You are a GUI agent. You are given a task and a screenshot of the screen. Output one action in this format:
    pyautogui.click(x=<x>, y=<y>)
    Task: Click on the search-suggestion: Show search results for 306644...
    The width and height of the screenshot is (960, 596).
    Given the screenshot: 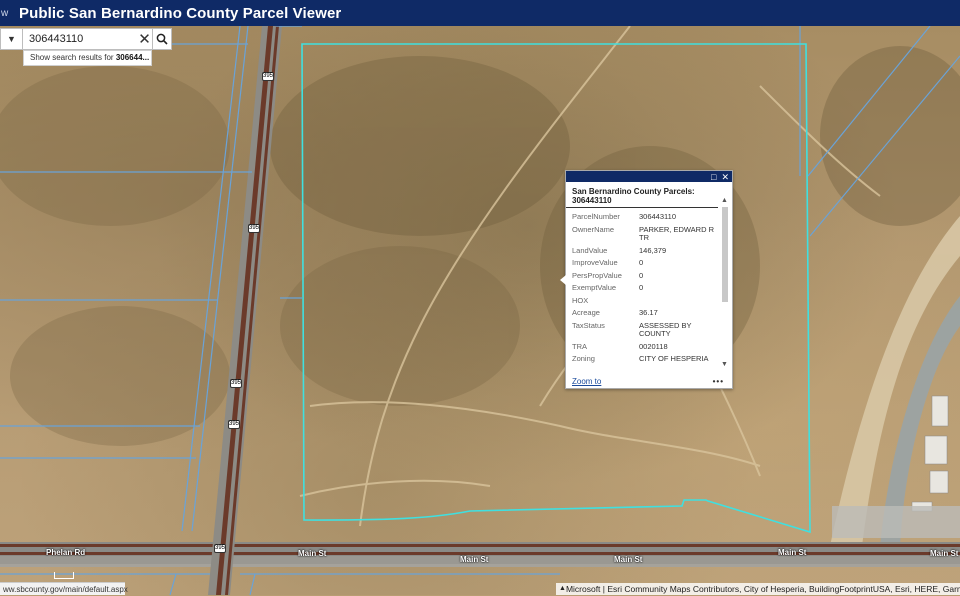 What is the action you would take?
    pyautogui.click(x=87, y=58)
    